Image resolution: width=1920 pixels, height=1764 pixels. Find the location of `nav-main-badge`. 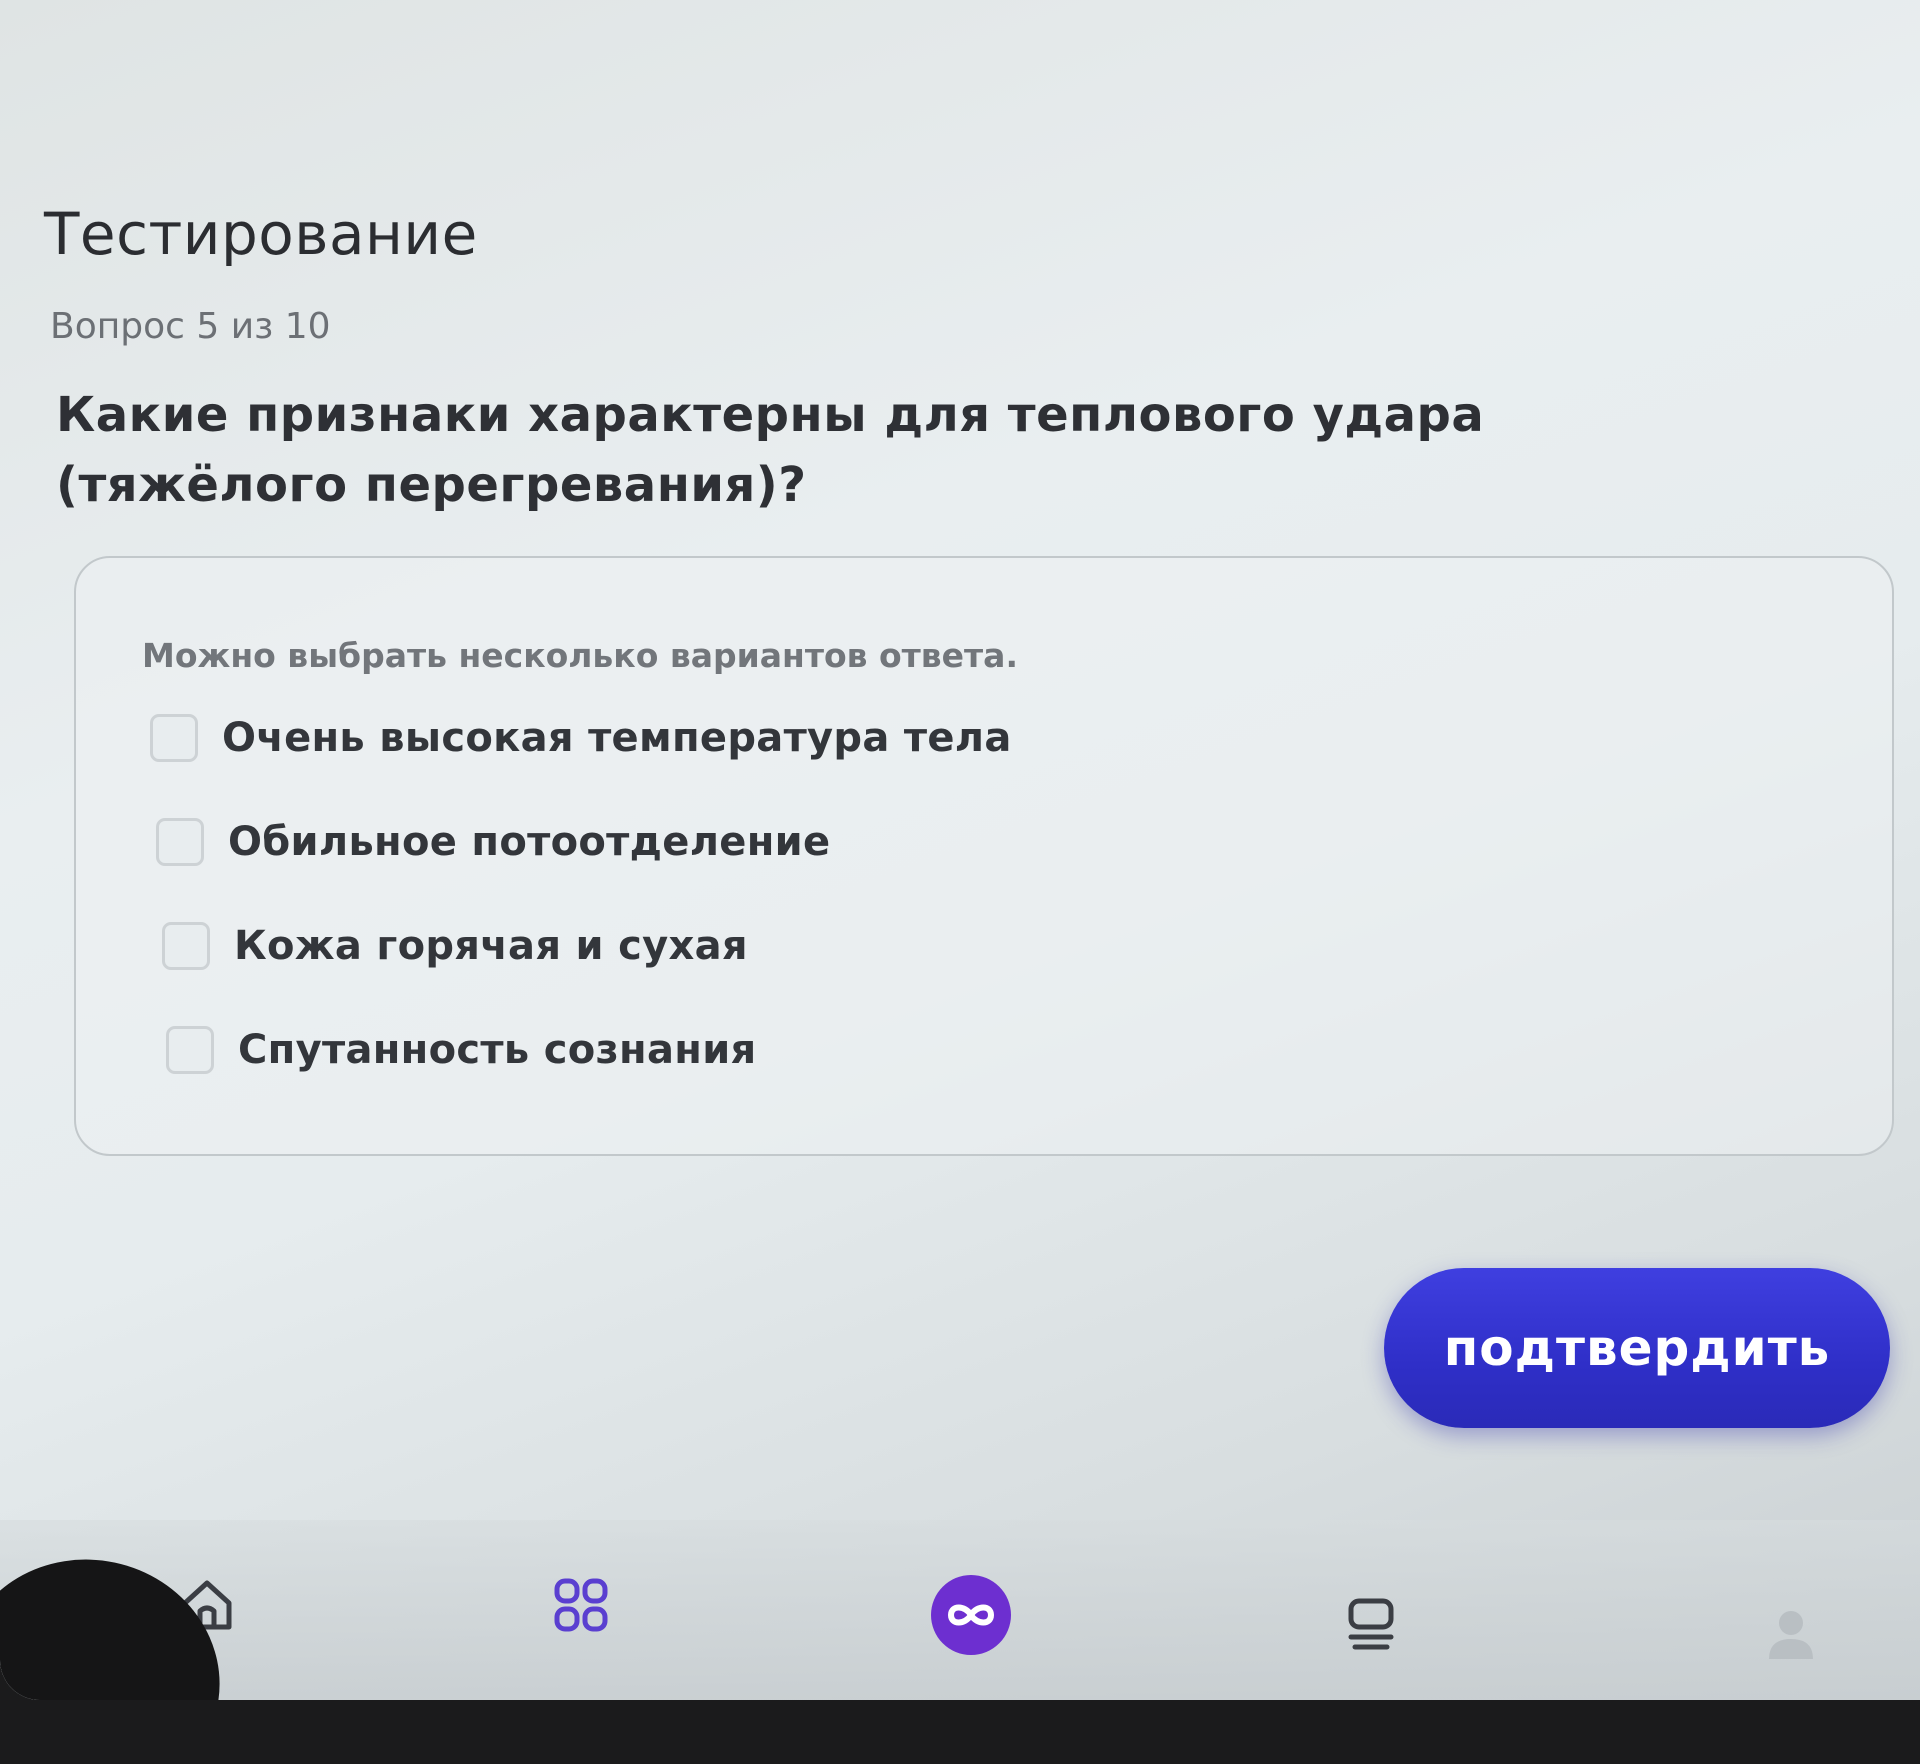

nav-main-badge is located at coordinates (971, 1615).